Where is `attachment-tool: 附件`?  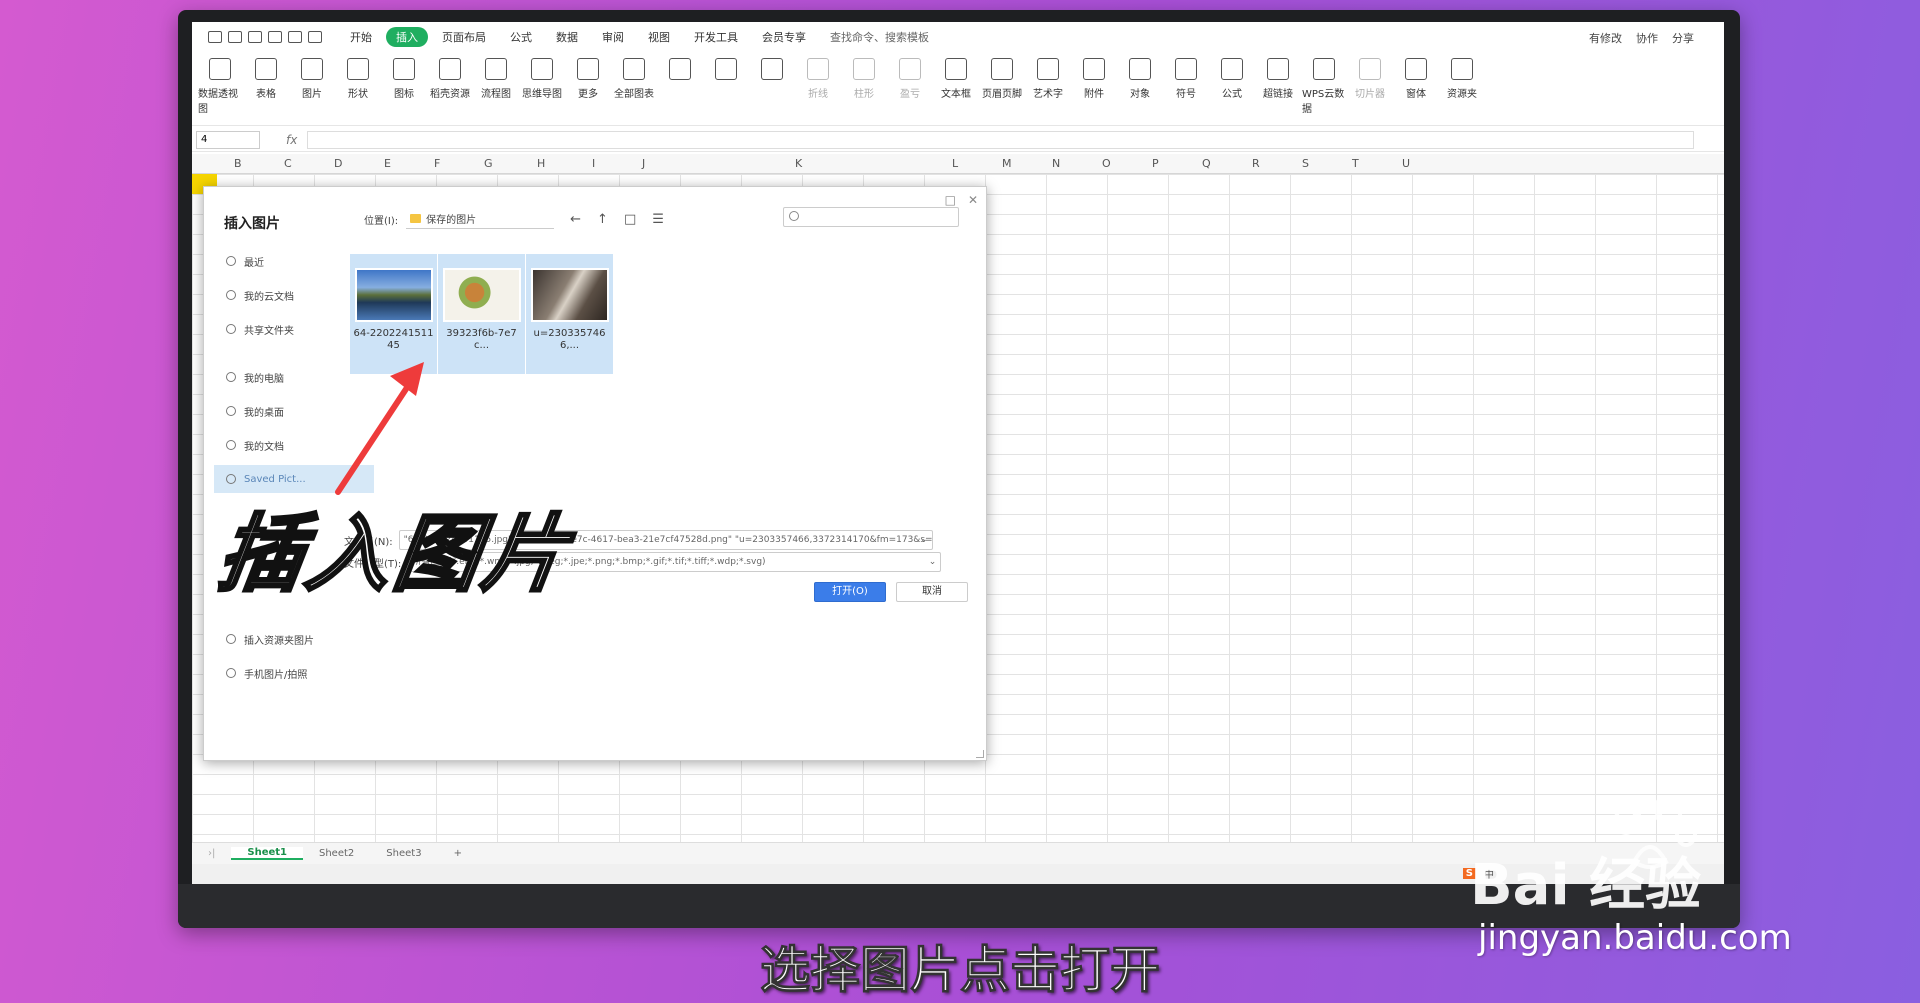
attachment-tool: 附件 is located at coordinates (1094, 77).